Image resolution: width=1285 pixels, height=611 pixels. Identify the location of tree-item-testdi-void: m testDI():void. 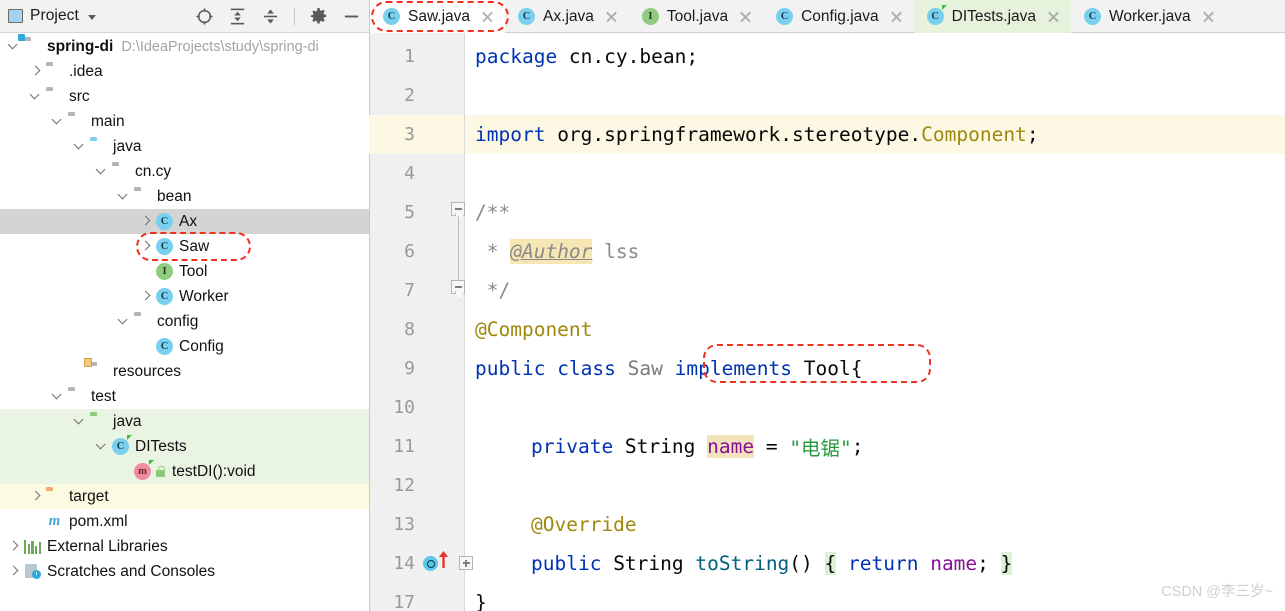
(184, 471).